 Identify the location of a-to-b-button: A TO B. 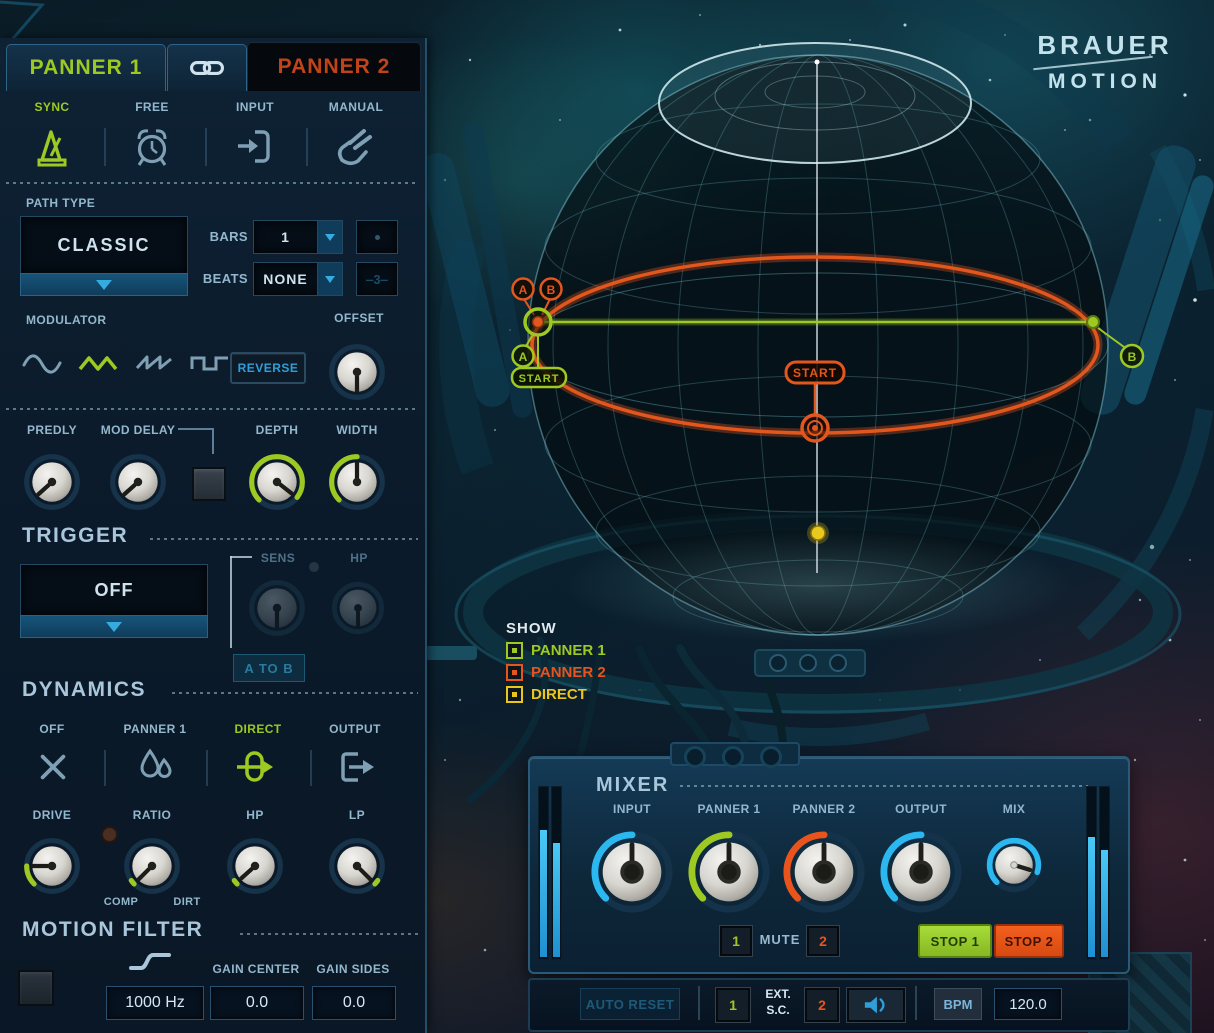
(269, 668).